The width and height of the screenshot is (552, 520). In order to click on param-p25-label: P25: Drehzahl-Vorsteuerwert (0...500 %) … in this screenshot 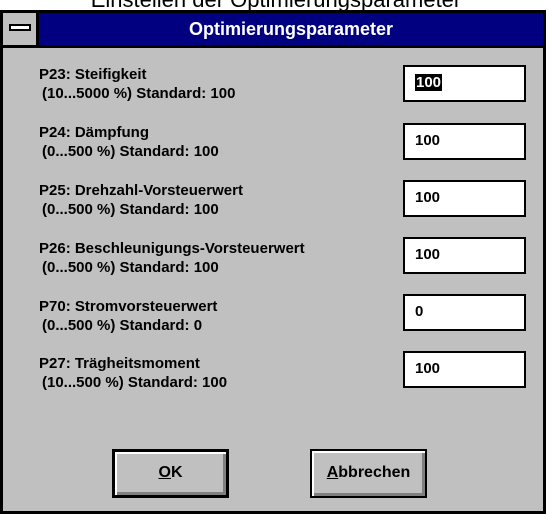, I will do `click(141, 200)`.